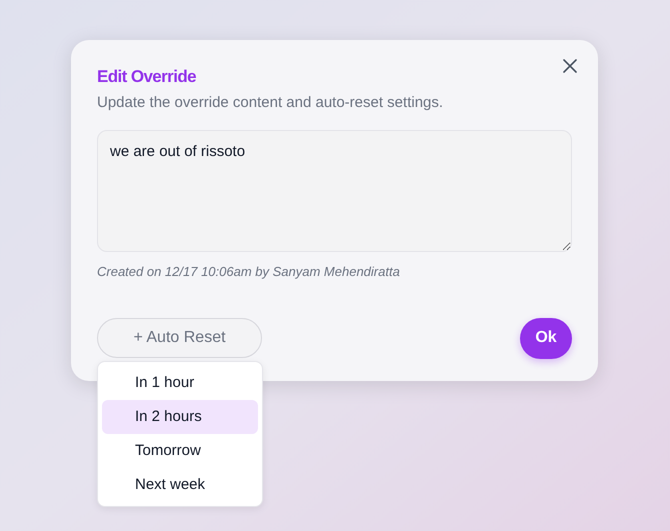 The image size is (670, 531). Describe the element at coordinates (249, 272) in the screenshot. I see `created-info: Created on 12/17 10:06am by Sanyam Mehendiratta` at that location.